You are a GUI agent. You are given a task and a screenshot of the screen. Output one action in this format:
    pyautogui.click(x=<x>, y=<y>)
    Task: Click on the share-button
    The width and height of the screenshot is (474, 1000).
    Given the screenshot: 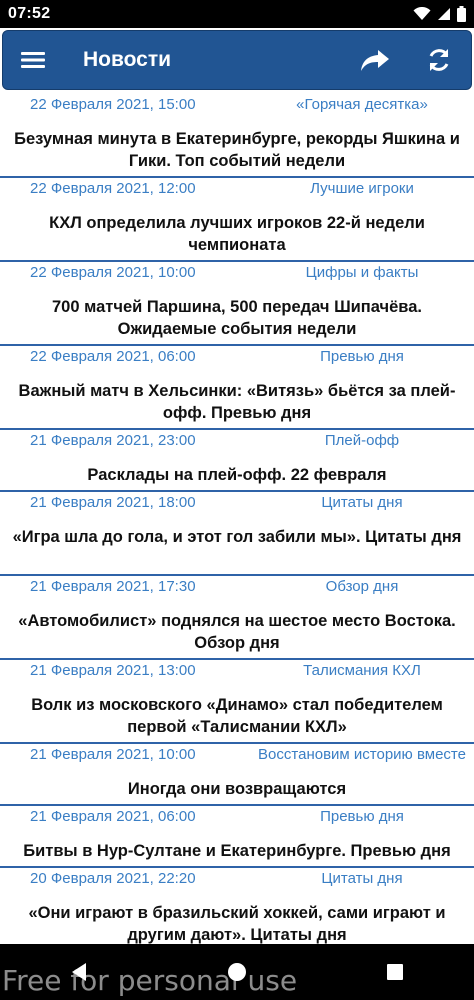 What is the action you would take?
    pyautogui.click(x=375, y=60)
    